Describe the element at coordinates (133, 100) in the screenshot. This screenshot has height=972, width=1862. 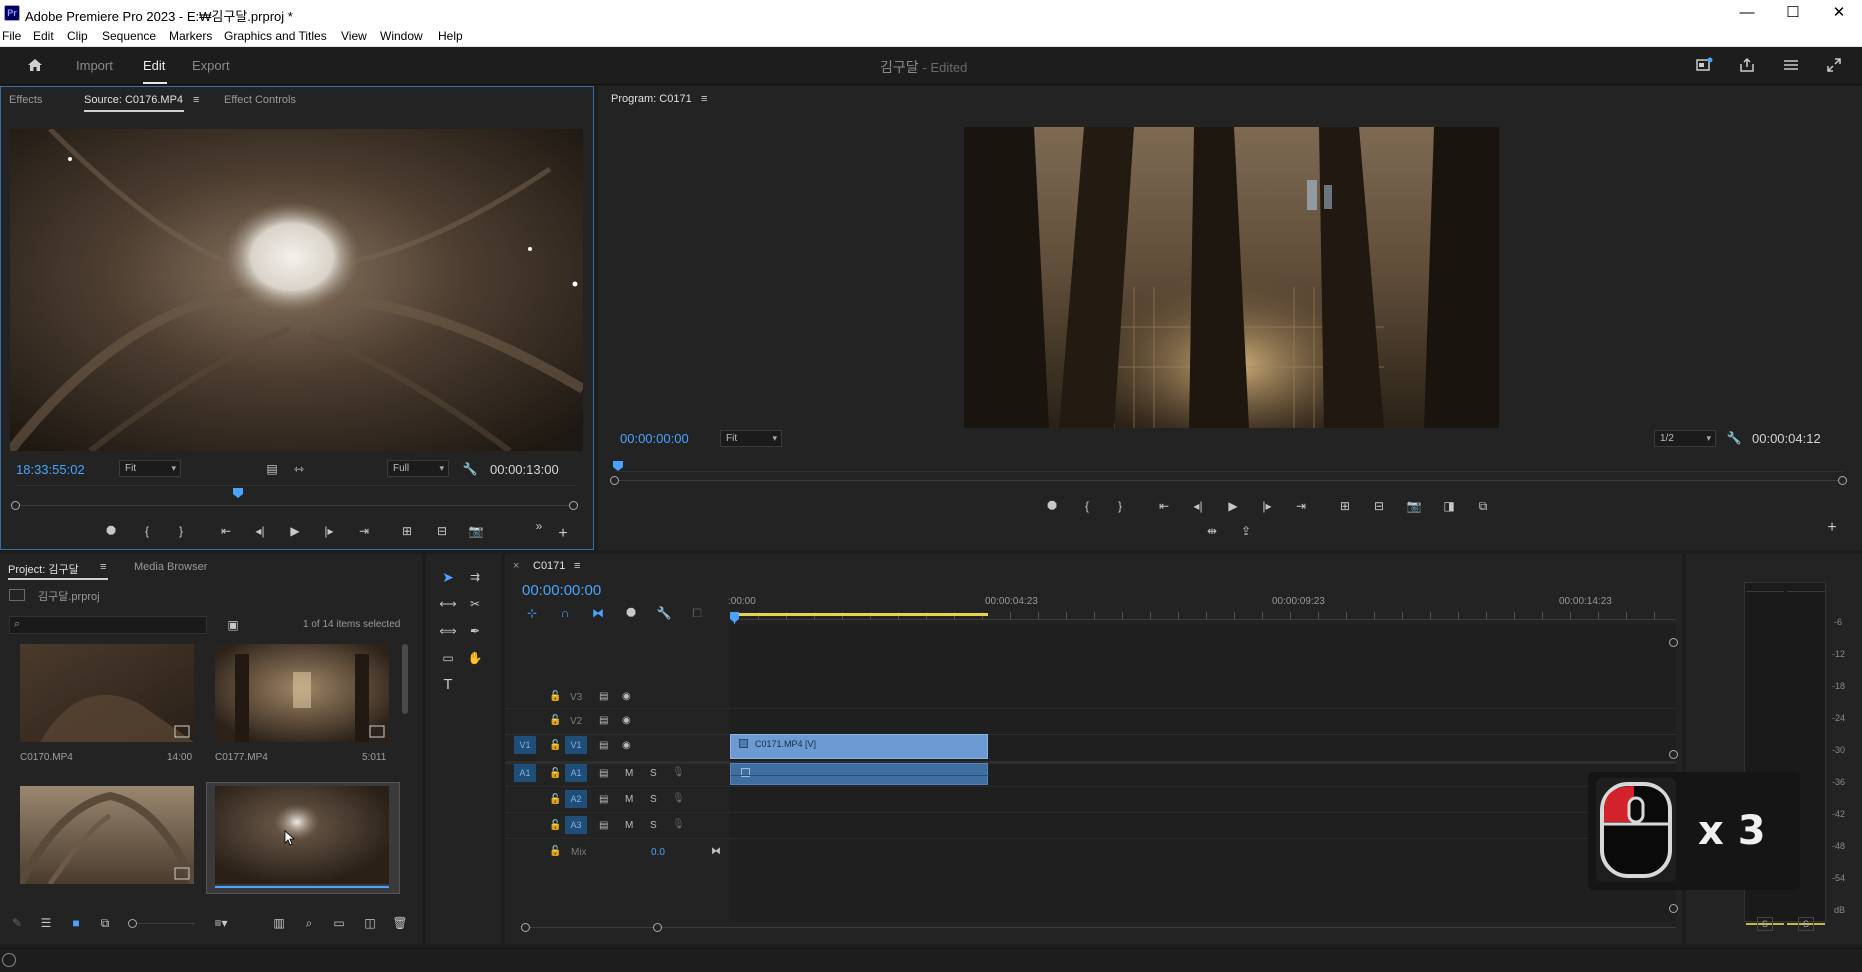
I see `tab-source: Source: C0176.MP4` at that location.